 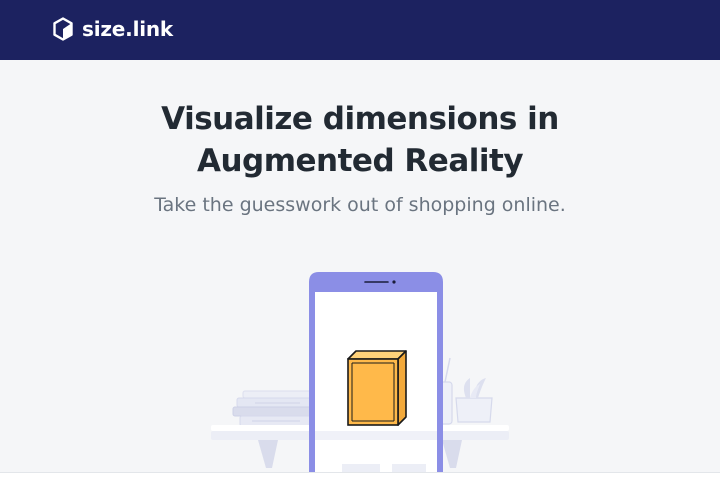 What do you see at coordinates (360, 476) in the screenshot?
I see `page-bottom-edge` at bounding box center [360, 476].